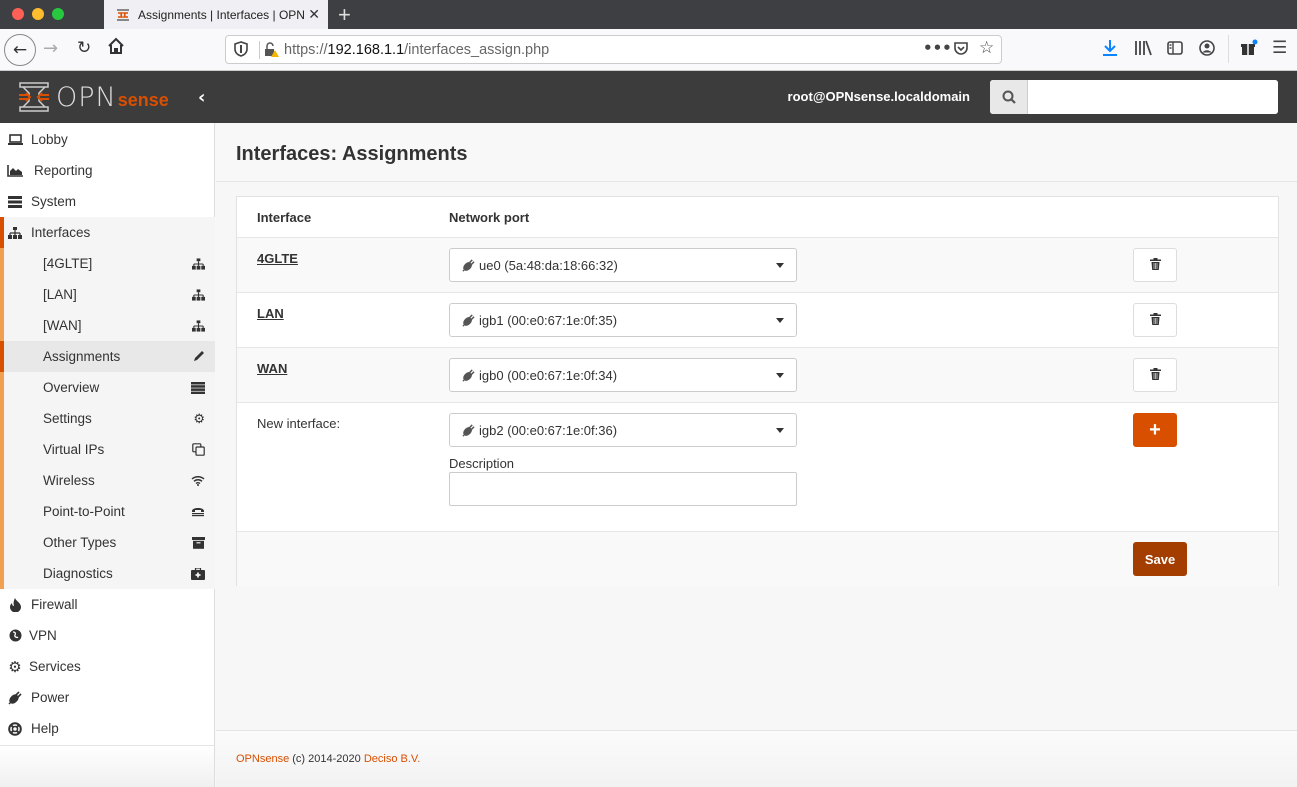 The width and height of the screenshot is (1297, 787). Describe the element at coordinates (107, 666) in the screenshot. I see `sidebar-item-services: ⚙ Services` at that location.